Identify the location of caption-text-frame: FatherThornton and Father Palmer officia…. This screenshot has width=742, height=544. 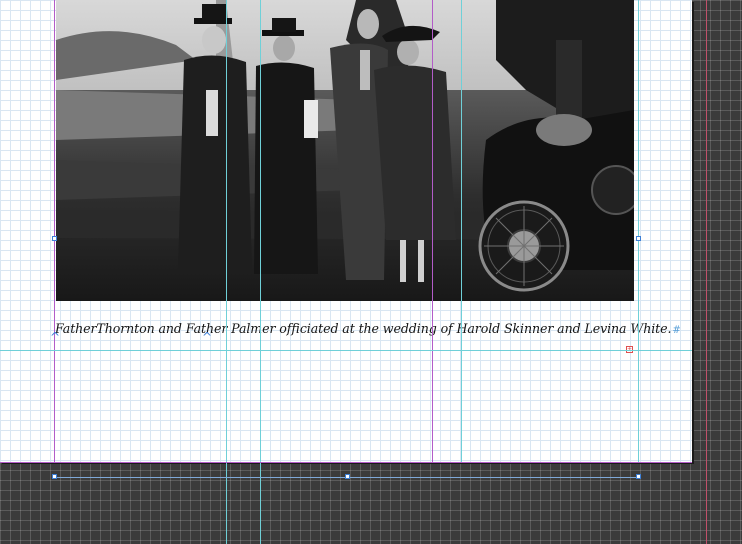
(368, 328).